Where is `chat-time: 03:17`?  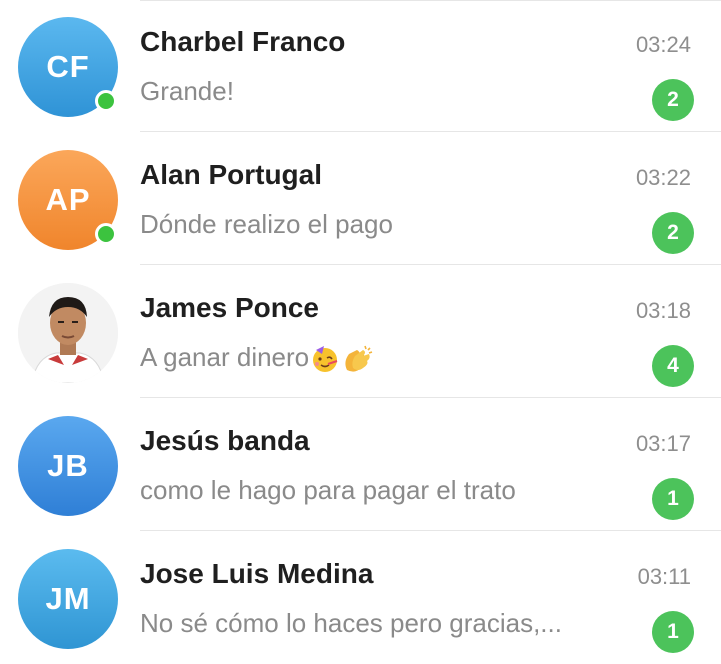 chat-time: 03:17 is located at coordinates (663, 443).